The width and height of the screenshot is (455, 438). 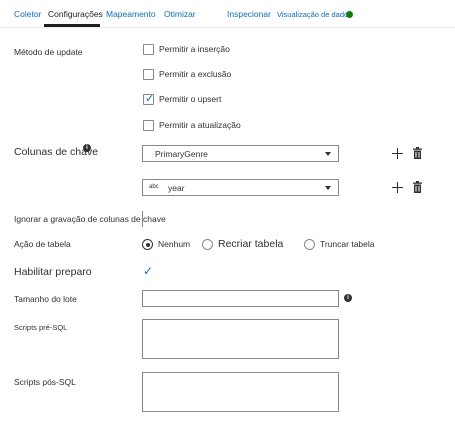 What do you see at coordinates (240, 153) in the screenshot?
I see `key-column-dropdown-1: PrimaryGenre` at bounding box center [240, 153].